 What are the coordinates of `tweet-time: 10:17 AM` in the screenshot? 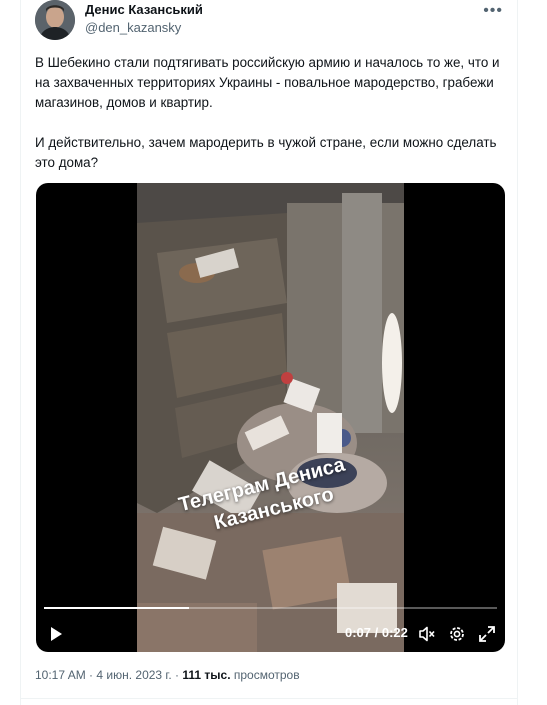 It's located at (60, 675).